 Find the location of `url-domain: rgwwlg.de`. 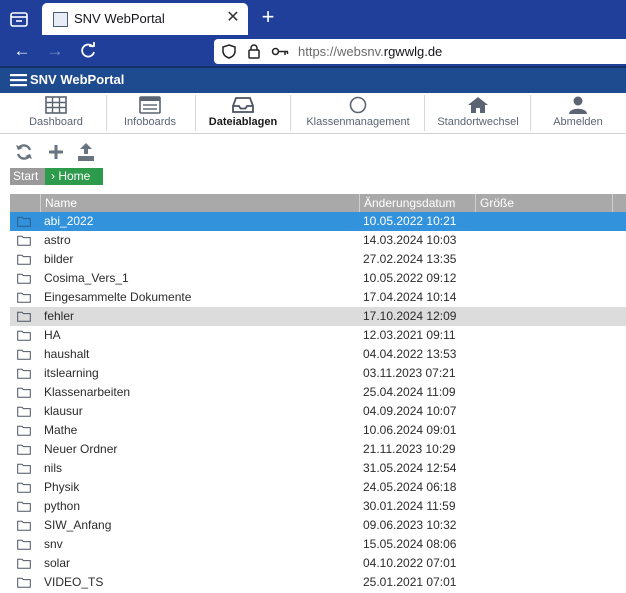

url-domain: rgwwlg.de is located at coordinates (413, 51).